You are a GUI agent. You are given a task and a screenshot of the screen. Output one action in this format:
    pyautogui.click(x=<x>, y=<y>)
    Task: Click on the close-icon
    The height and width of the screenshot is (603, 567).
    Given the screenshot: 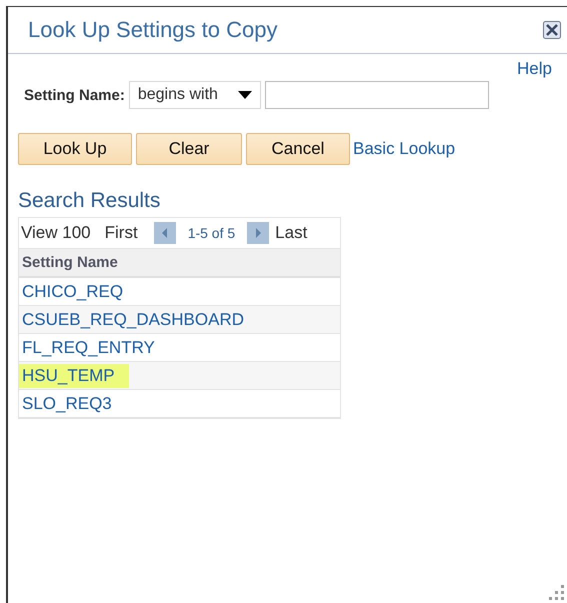 What is the action you would take?
    pyautogui.click(x=552, y=30)
    